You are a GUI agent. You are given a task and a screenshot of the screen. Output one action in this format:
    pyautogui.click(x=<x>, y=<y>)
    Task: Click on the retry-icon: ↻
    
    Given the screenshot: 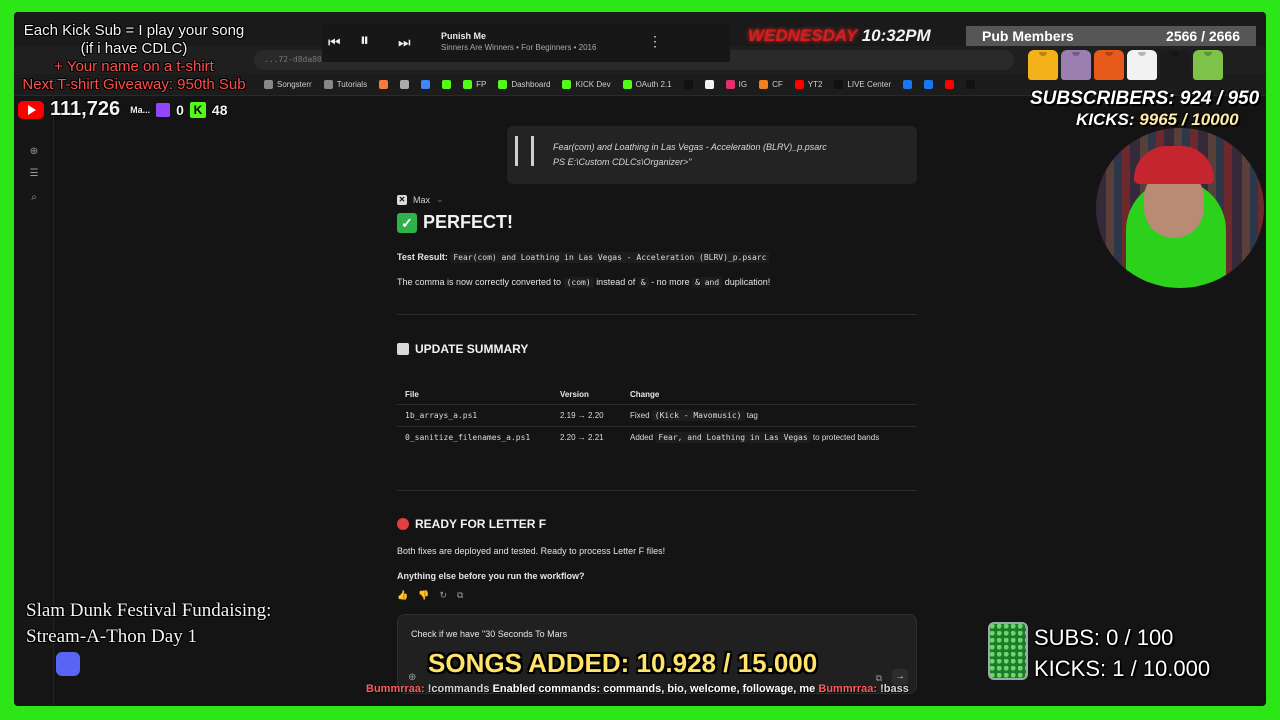 What is the action you would take?
    pyautogui.click(x=443, y=595)
    